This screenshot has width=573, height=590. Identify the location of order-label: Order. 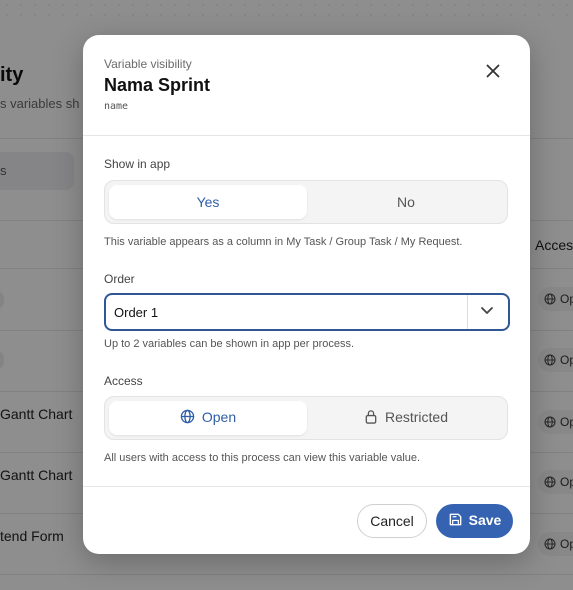
(119, 279).